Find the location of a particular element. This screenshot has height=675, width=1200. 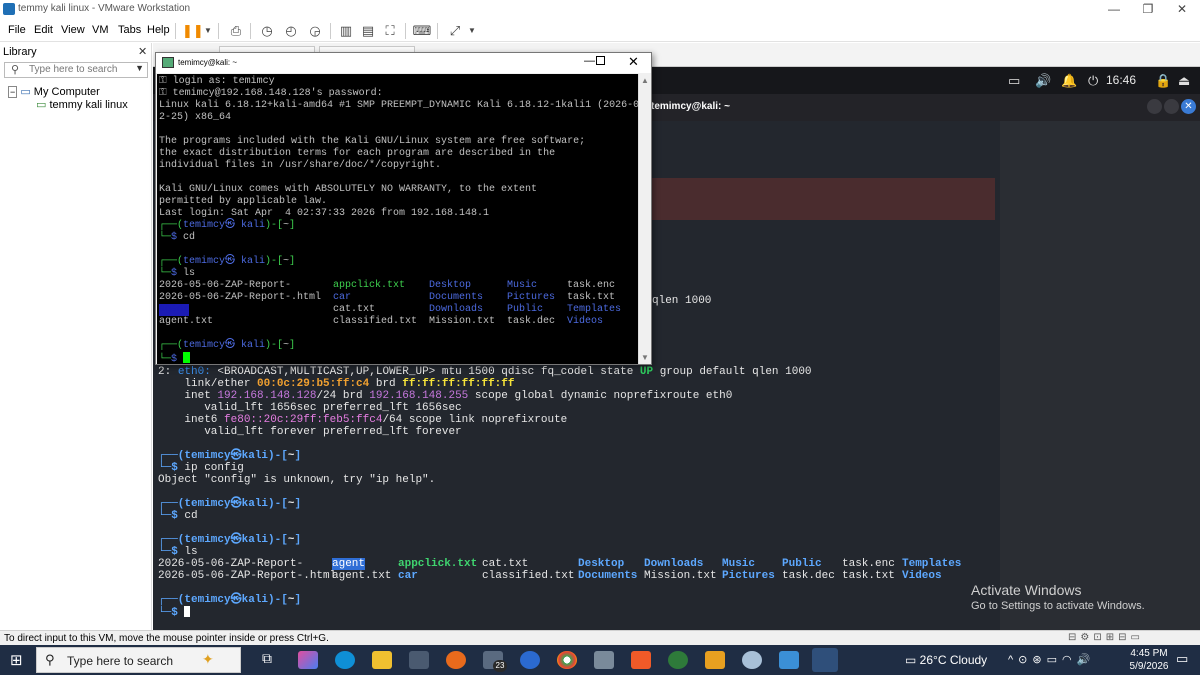

mail-badge: 23 is located at coordinates (500, 666).